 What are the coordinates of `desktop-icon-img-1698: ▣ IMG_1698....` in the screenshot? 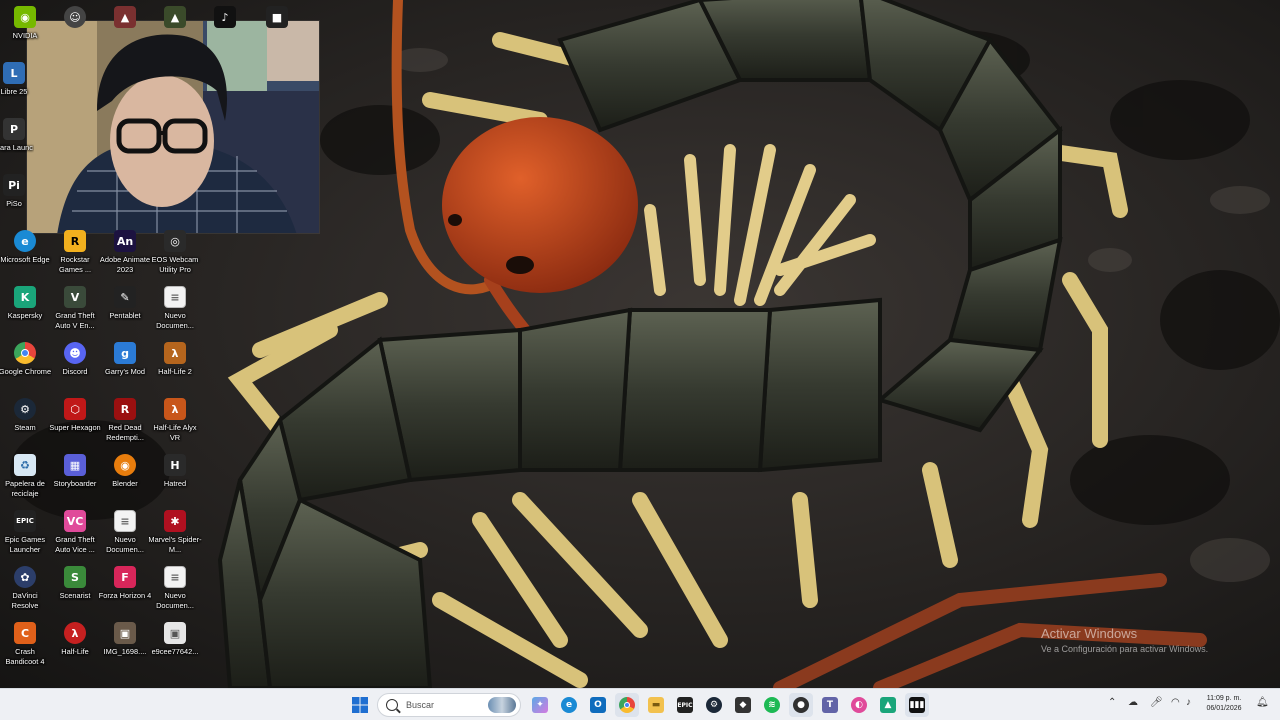 It's located at (125, 647).